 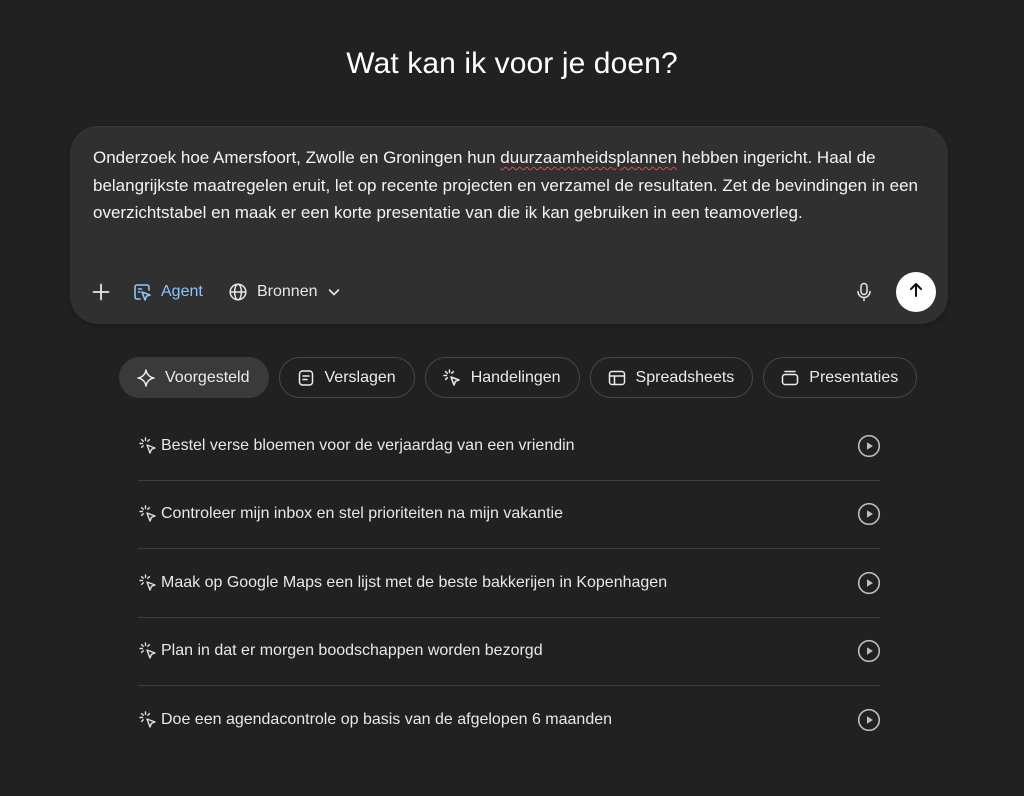 I want to click on chip-spreadsheets: Spreadsheets, so click(x=671, y=377).